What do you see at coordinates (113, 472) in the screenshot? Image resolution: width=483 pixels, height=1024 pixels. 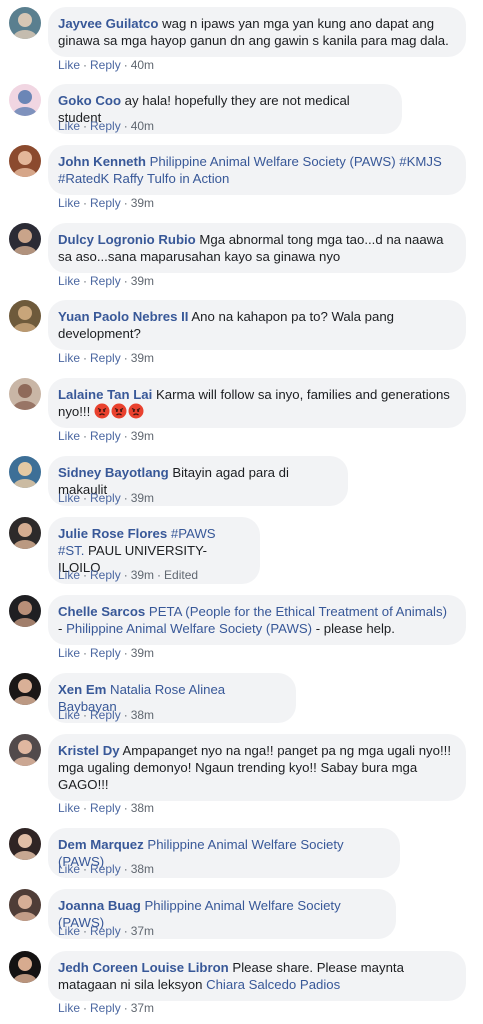 I see `comment-author-link: Sidney Bayotlang` at bounding box center [113, 472].